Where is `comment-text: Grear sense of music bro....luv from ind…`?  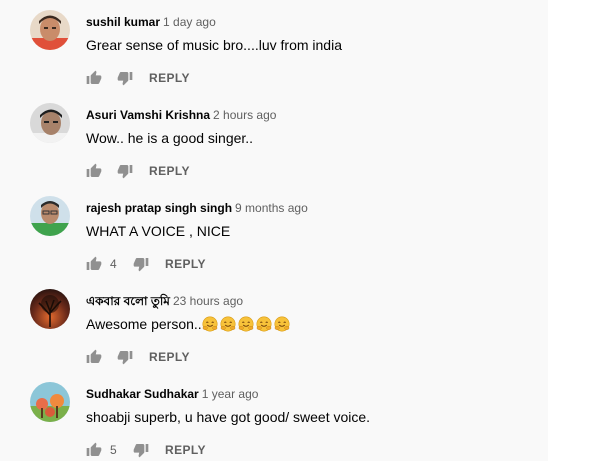 comment-text: Grear sense of music bro....luv from ind… is located at coordinates (214, 45).